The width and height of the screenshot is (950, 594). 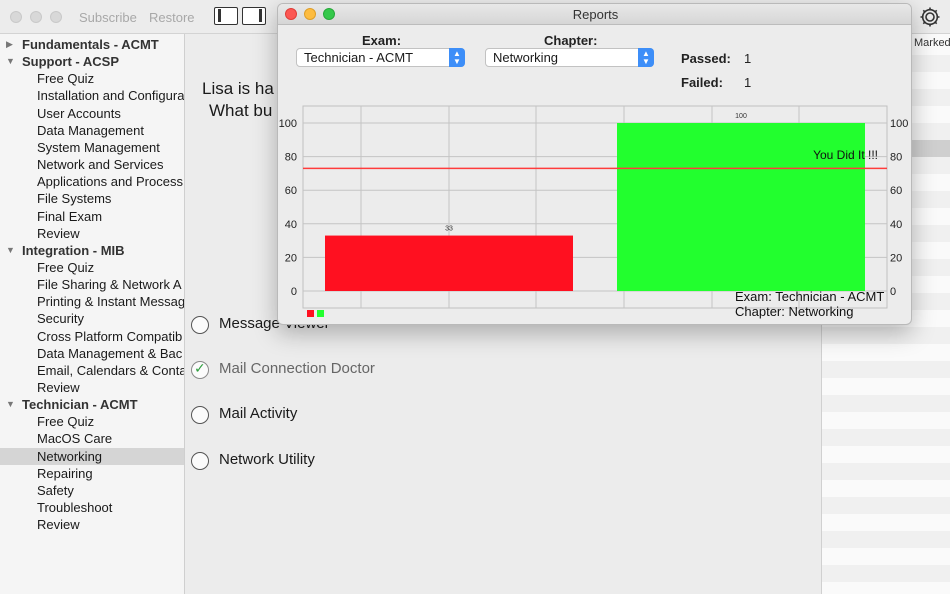 What do you see at coordinates (98, 147) in the screenshot?
I see `sidebar-item-label: System Management` at bounding box center [98, 147].